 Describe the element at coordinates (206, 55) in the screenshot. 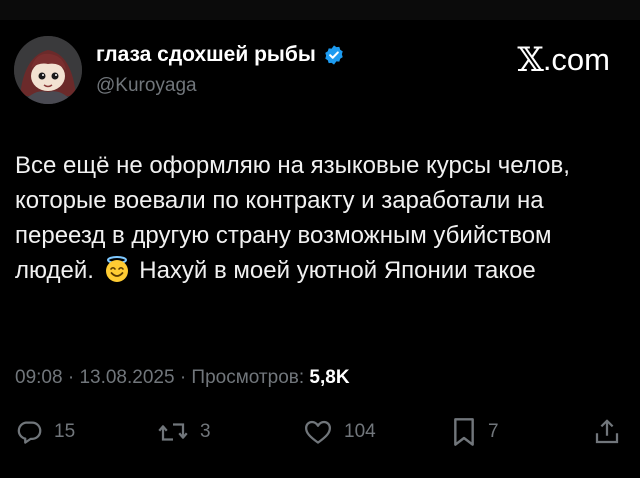

I see `author-display-name: глаза сдохшей рыбы` at that location.